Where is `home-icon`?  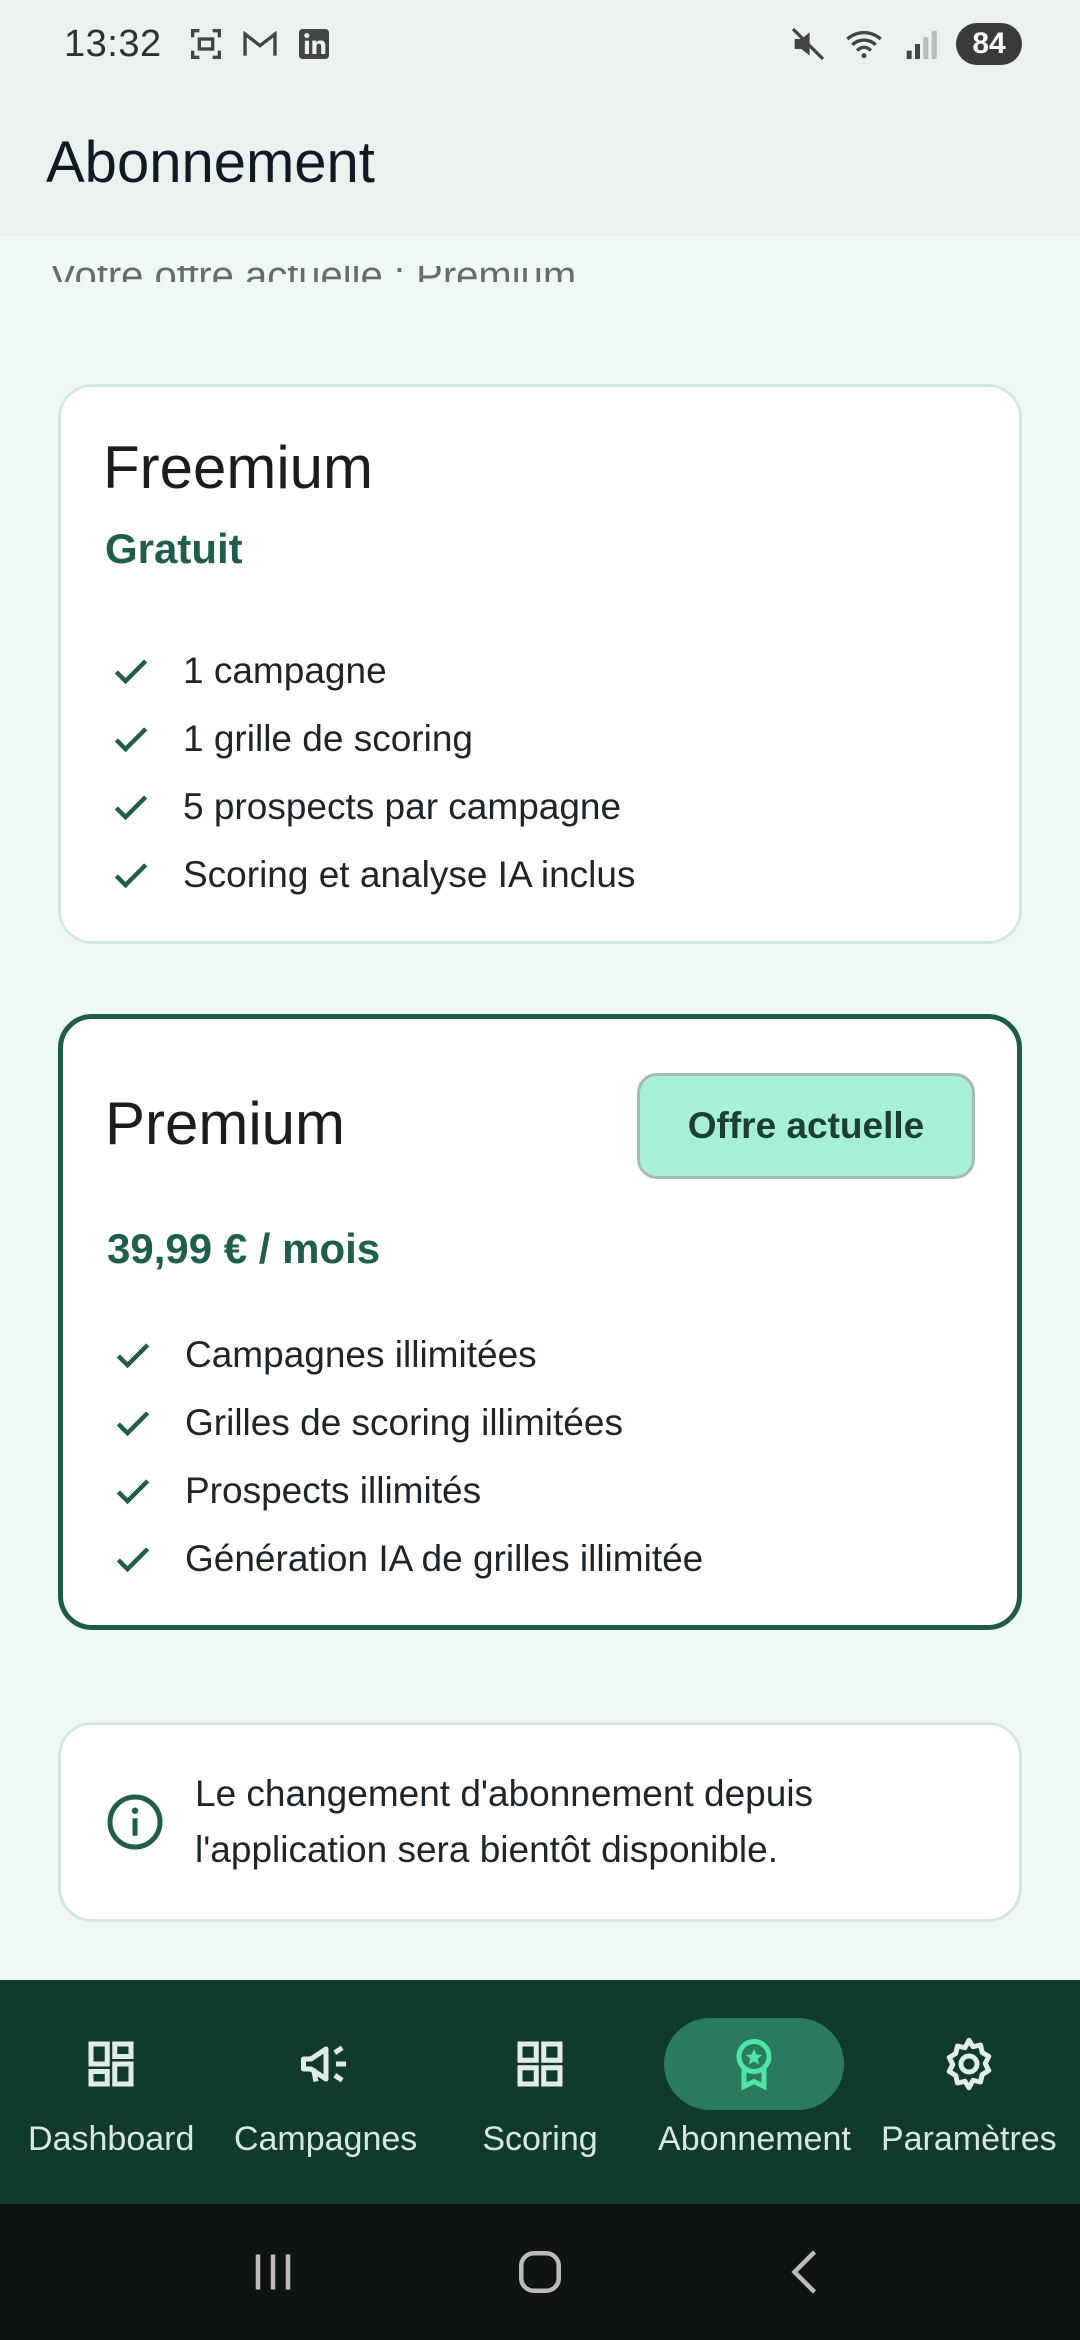 home-icon is located at coordinates (540, 2272).